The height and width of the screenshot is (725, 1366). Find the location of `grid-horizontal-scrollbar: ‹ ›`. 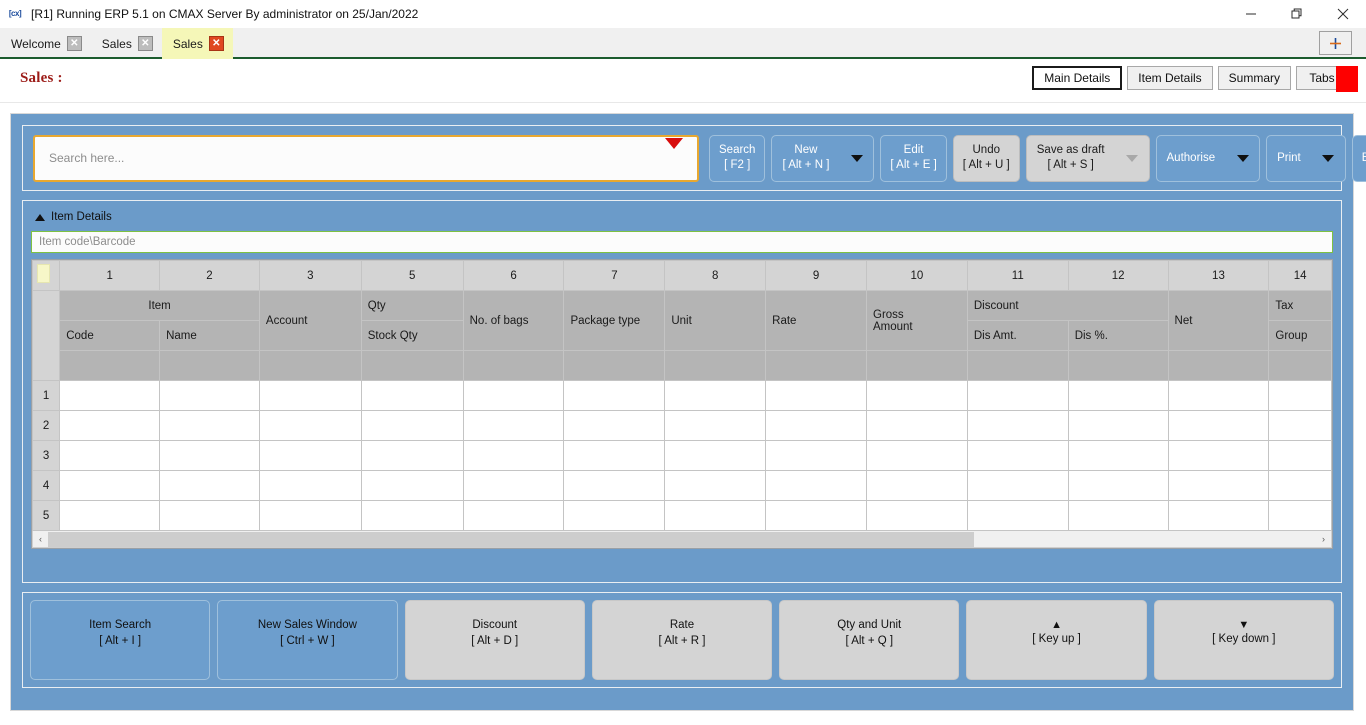

grid-horizontal-scrollbar: ‹ › is located at coordinates (682, 539).